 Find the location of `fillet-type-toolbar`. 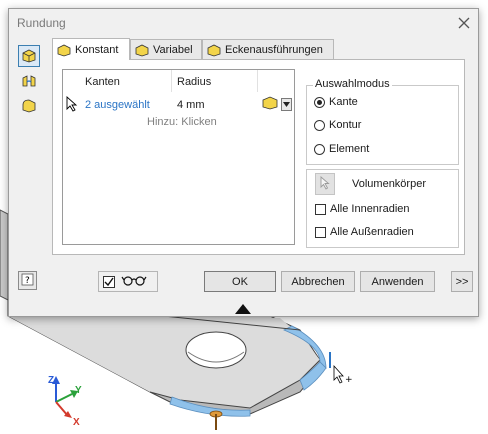

fillet-type-toolbar is located at coordinates (30, 82).